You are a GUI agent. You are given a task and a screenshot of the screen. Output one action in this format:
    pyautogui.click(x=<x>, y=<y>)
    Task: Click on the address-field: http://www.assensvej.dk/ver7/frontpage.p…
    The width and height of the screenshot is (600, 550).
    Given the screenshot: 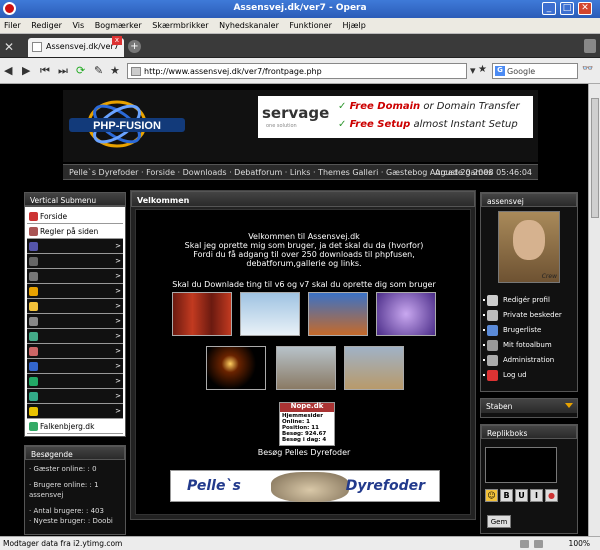 What is the action you would take?
    pyautogui.click(x=297, y=71)
    